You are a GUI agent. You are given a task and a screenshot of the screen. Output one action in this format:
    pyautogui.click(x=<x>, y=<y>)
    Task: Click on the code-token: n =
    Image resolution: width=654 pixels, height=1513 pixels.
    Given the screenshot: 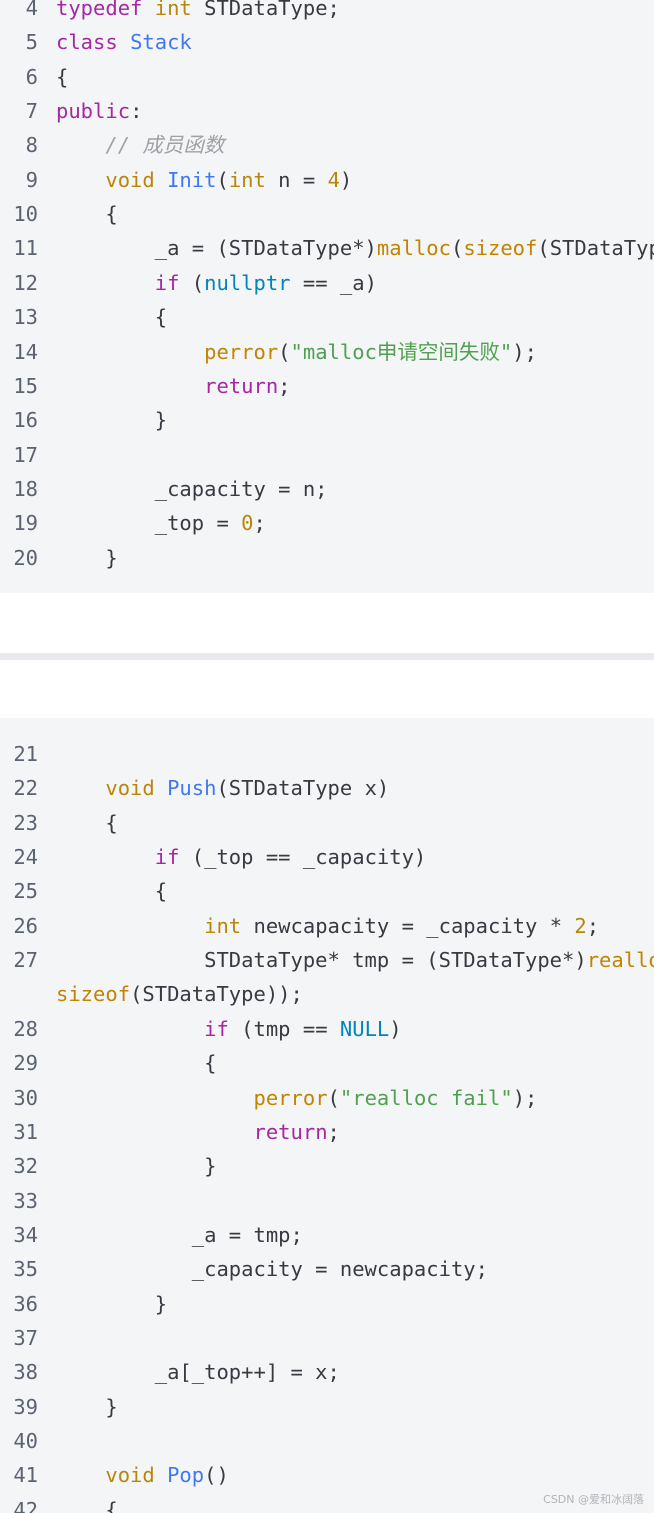 What is the action you would take?
    pyautogui.click(x=296, y=179)
    